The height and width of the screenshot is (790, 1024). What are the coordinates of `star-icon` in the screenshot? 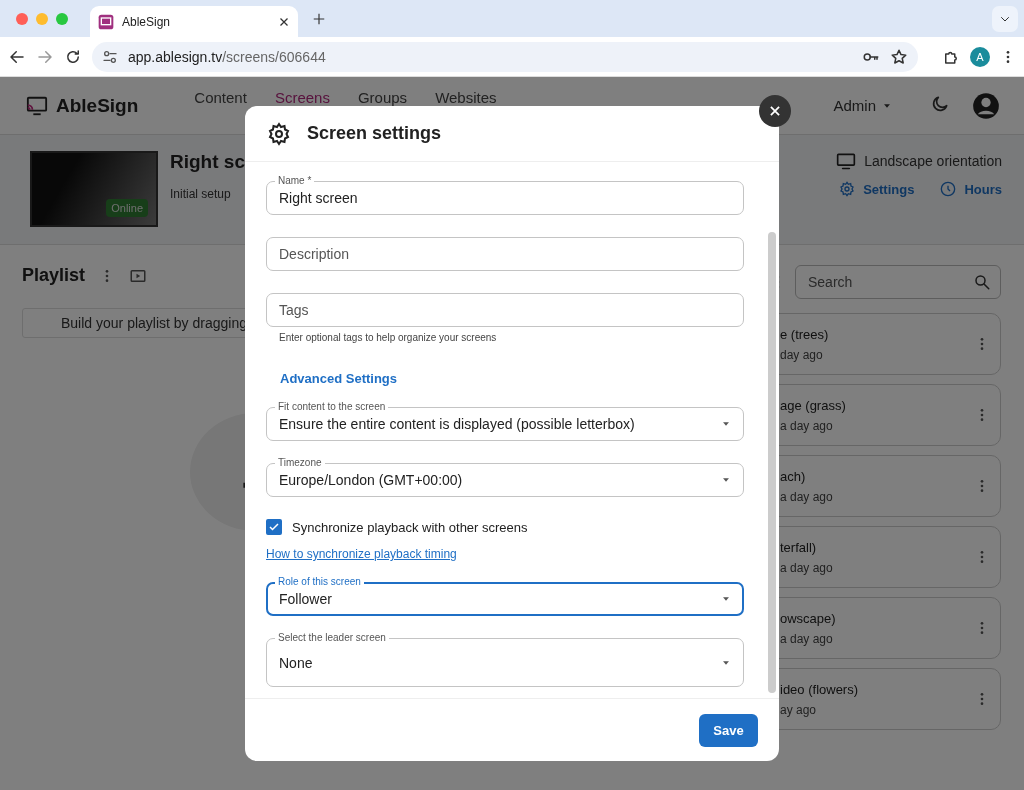 It's located at (899, 56).